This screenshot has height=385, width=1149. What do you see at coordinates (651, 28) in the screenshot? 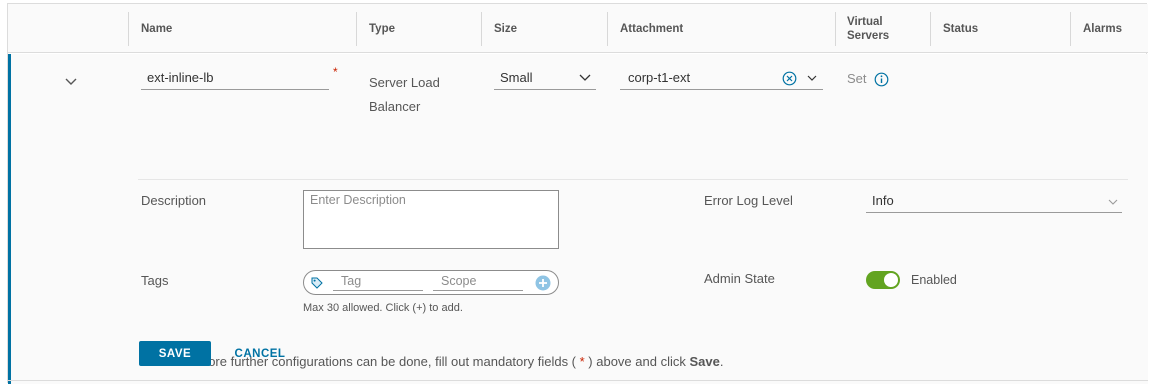
I see `column-header-attachment: Attachment` at bounding box center [651, 28].